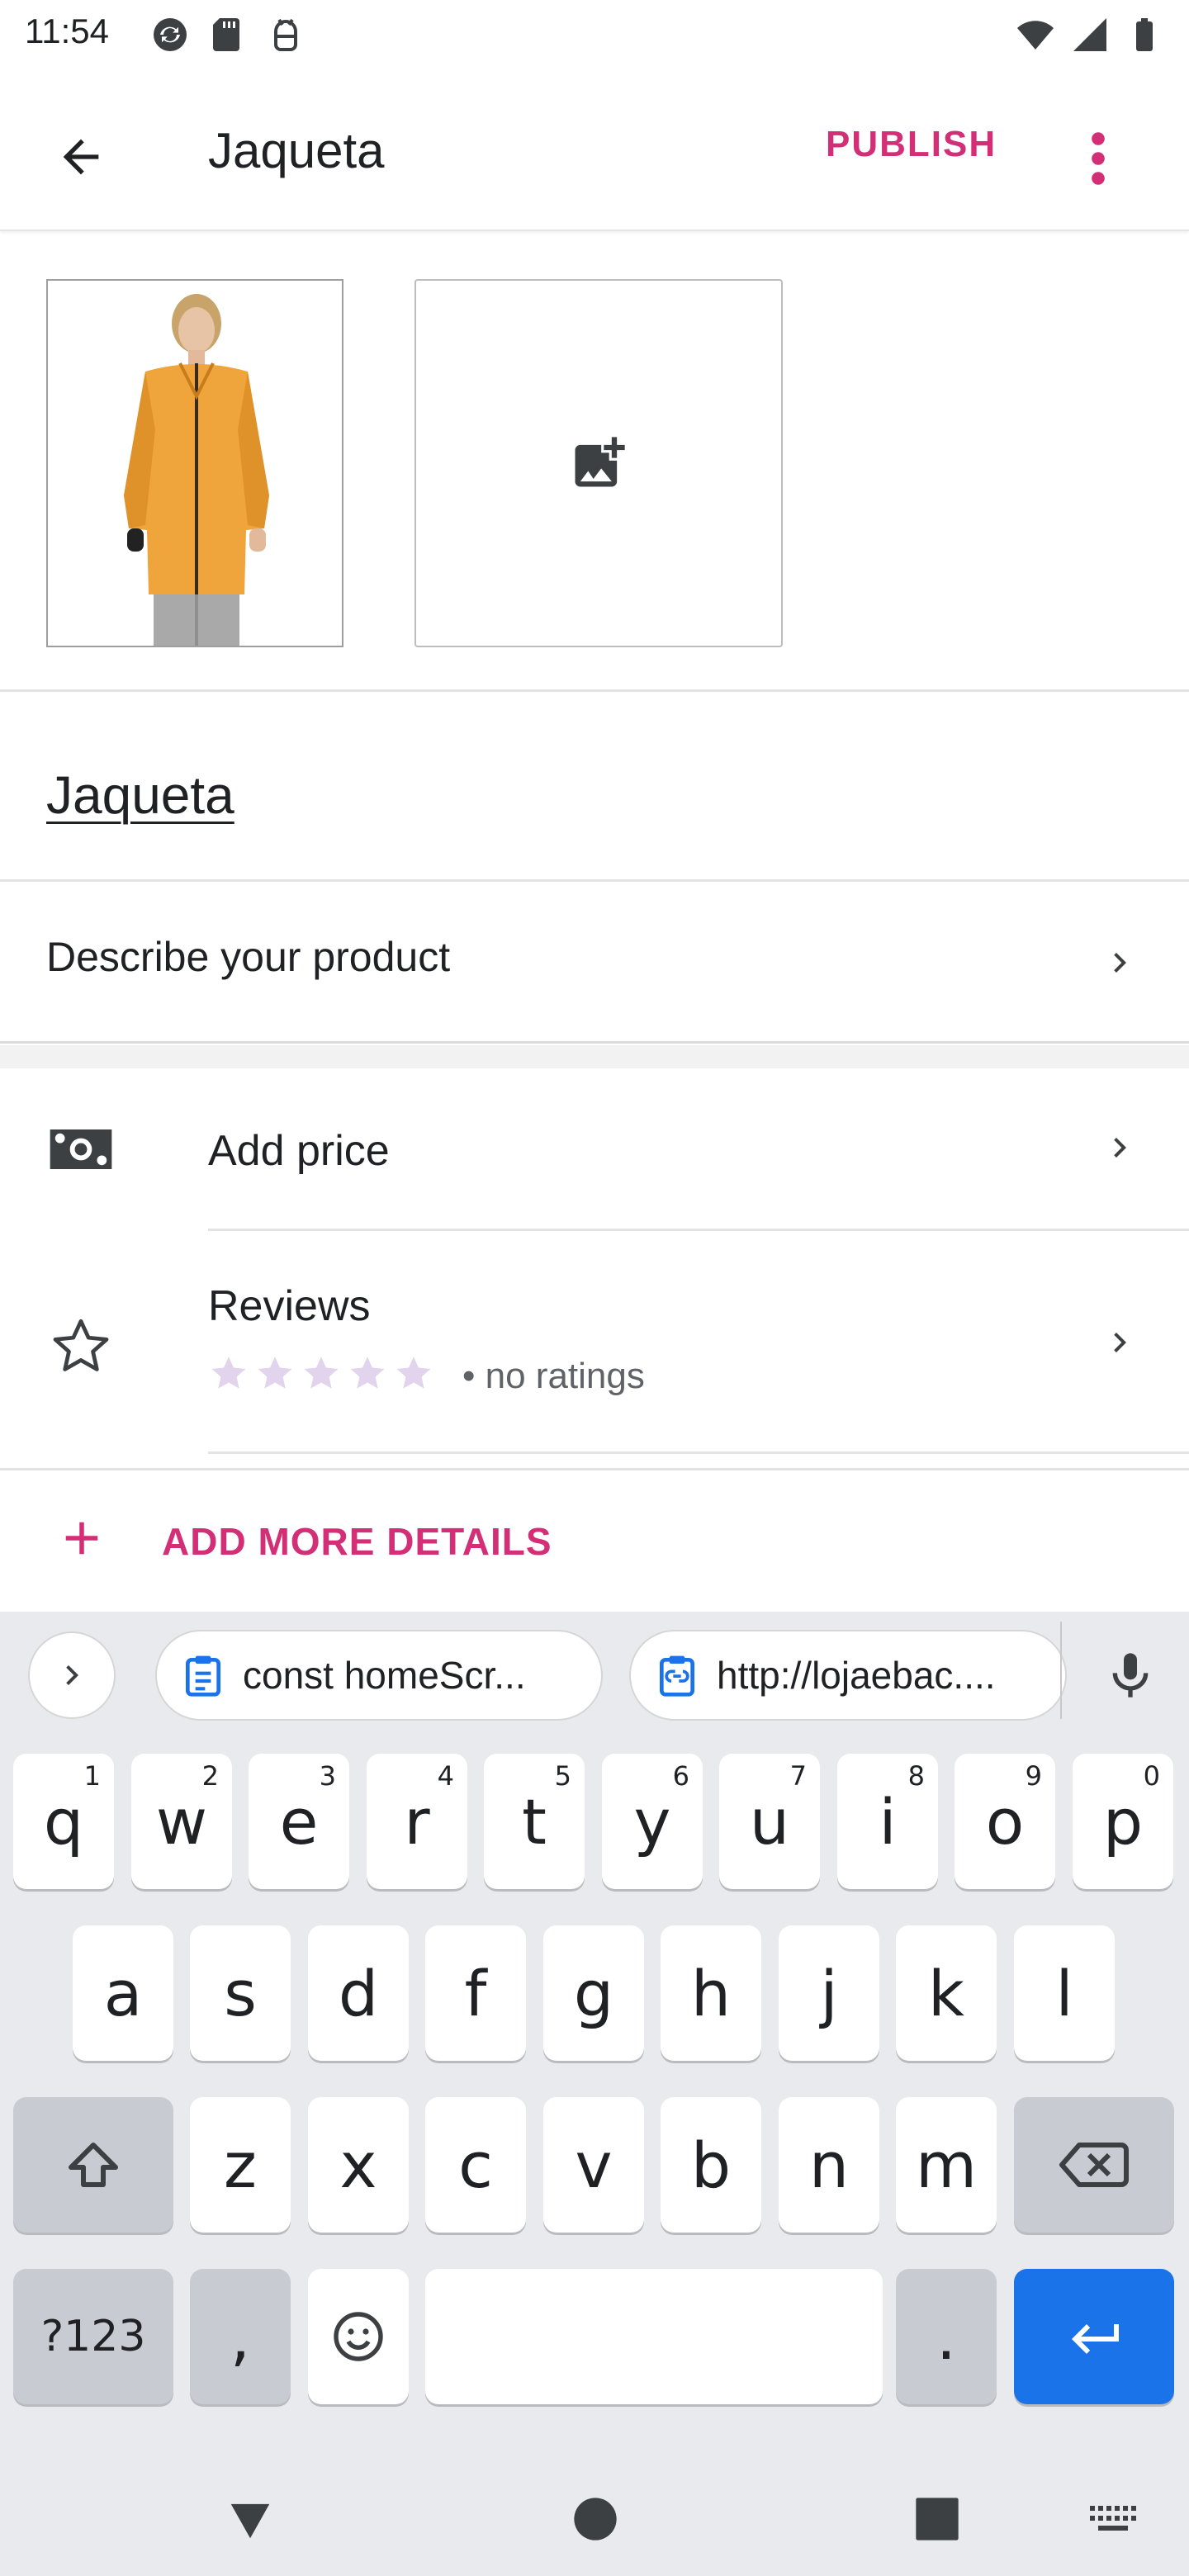 The height and width of the screenshot is (2576, 1189). Describe the element at coordinates (594, 36) in the screenshot. I see `status-bar: 11:54` at that location.